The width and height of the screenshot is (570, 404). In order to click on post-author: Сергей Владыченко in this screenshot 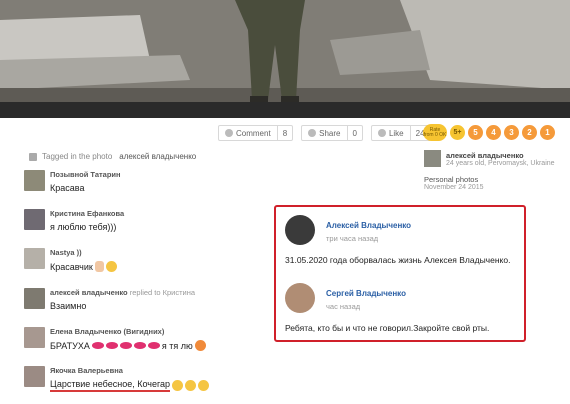, I will do `click(366, 293)`.